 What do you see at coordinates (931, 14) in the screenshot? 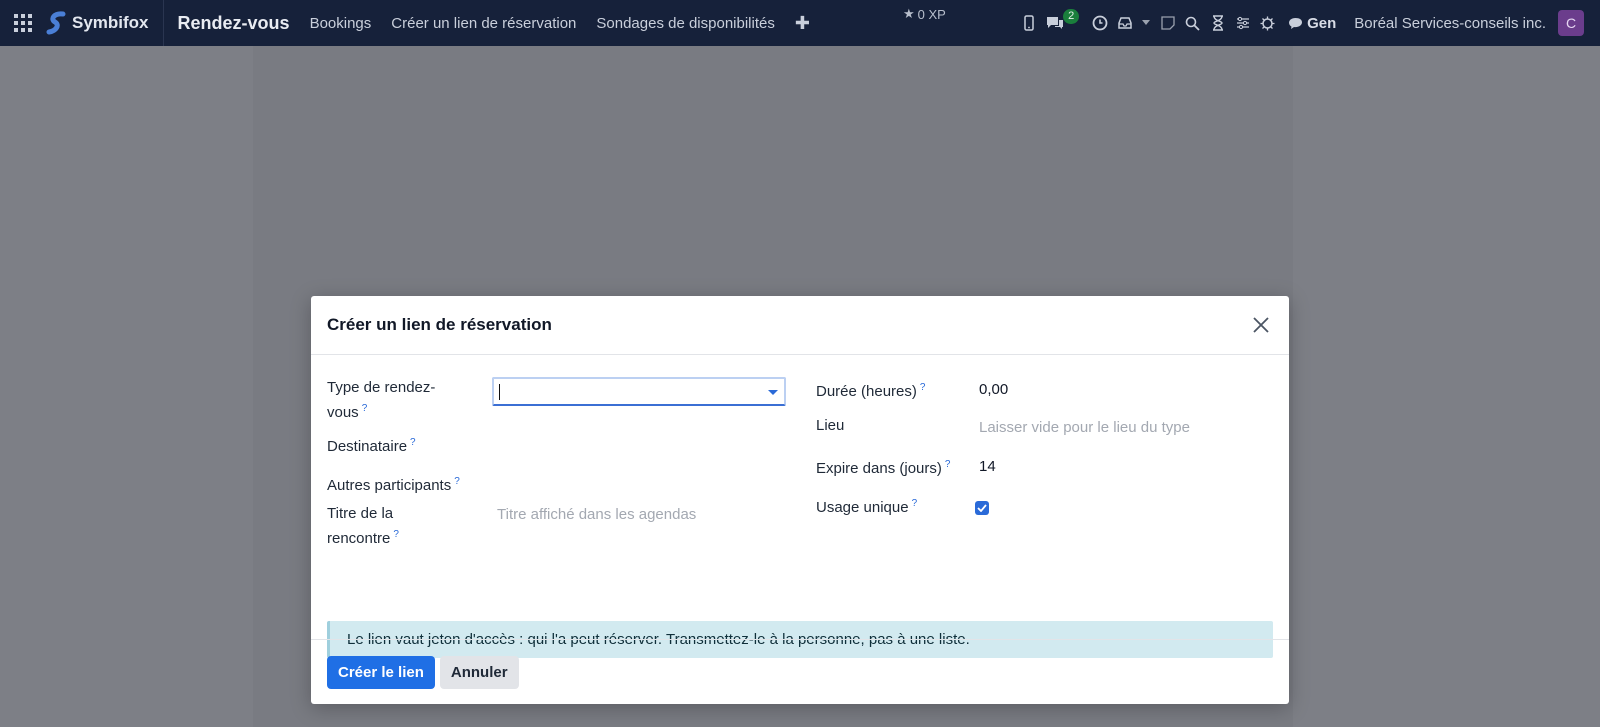
I see `xp-value: 0 XP` at bounding box center [931, 14].